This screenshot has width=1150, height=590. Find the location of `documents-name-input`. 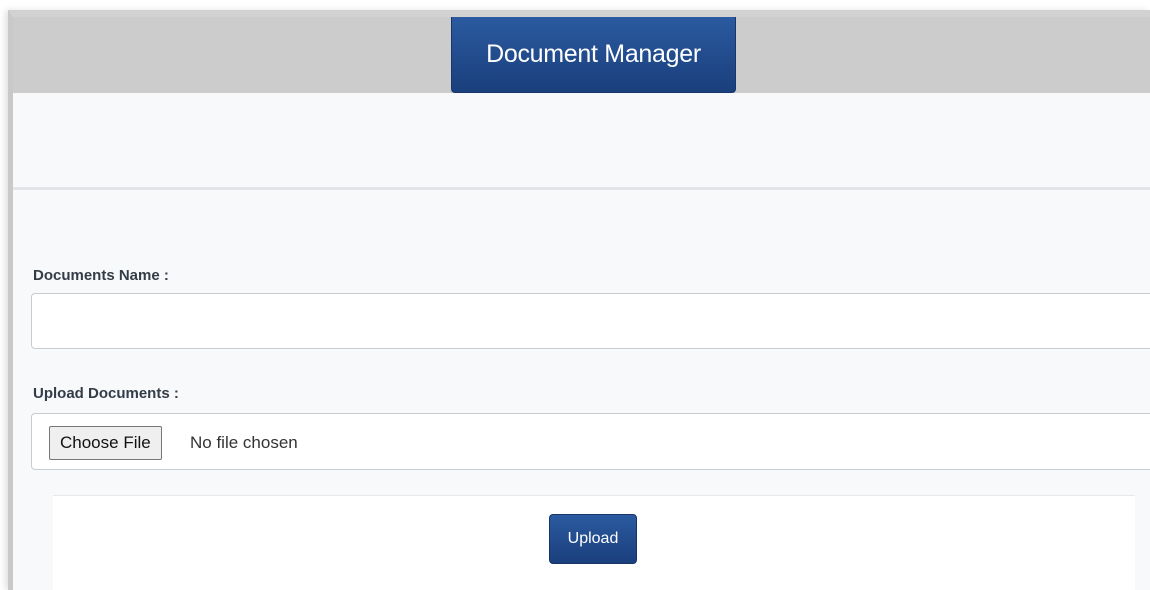

documents-name-input is located at coordinates (590, 321).